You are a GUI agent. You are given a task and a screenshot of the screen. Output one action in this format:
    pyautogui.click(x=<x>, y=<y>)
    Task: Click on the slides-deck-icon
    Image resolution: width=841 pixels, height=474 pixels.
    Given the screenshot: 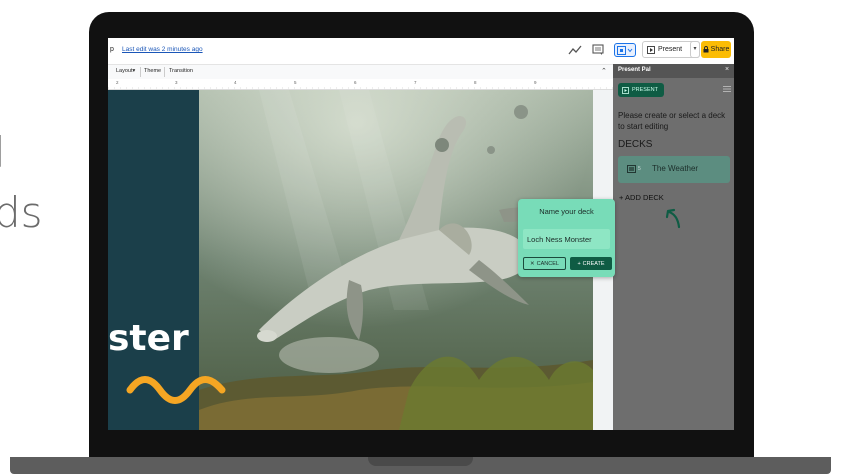 What is the action you would take?
    pyautogui.click(x=631, y=169)
    